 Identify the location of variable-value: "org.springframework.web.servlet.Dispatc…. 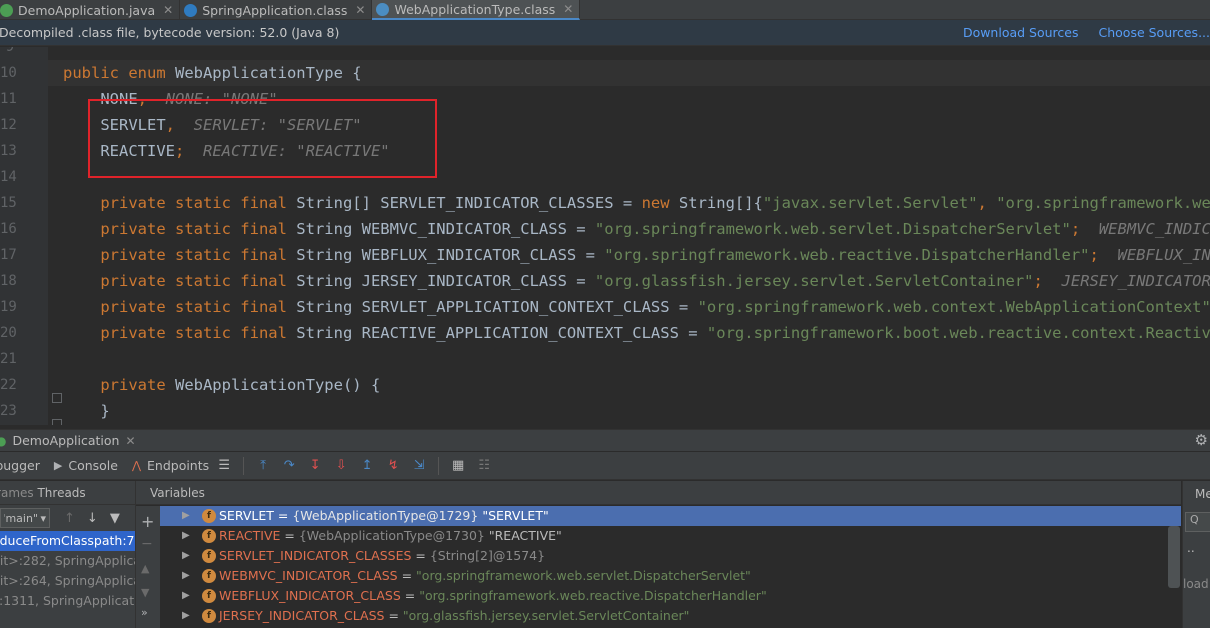
(583, 575).